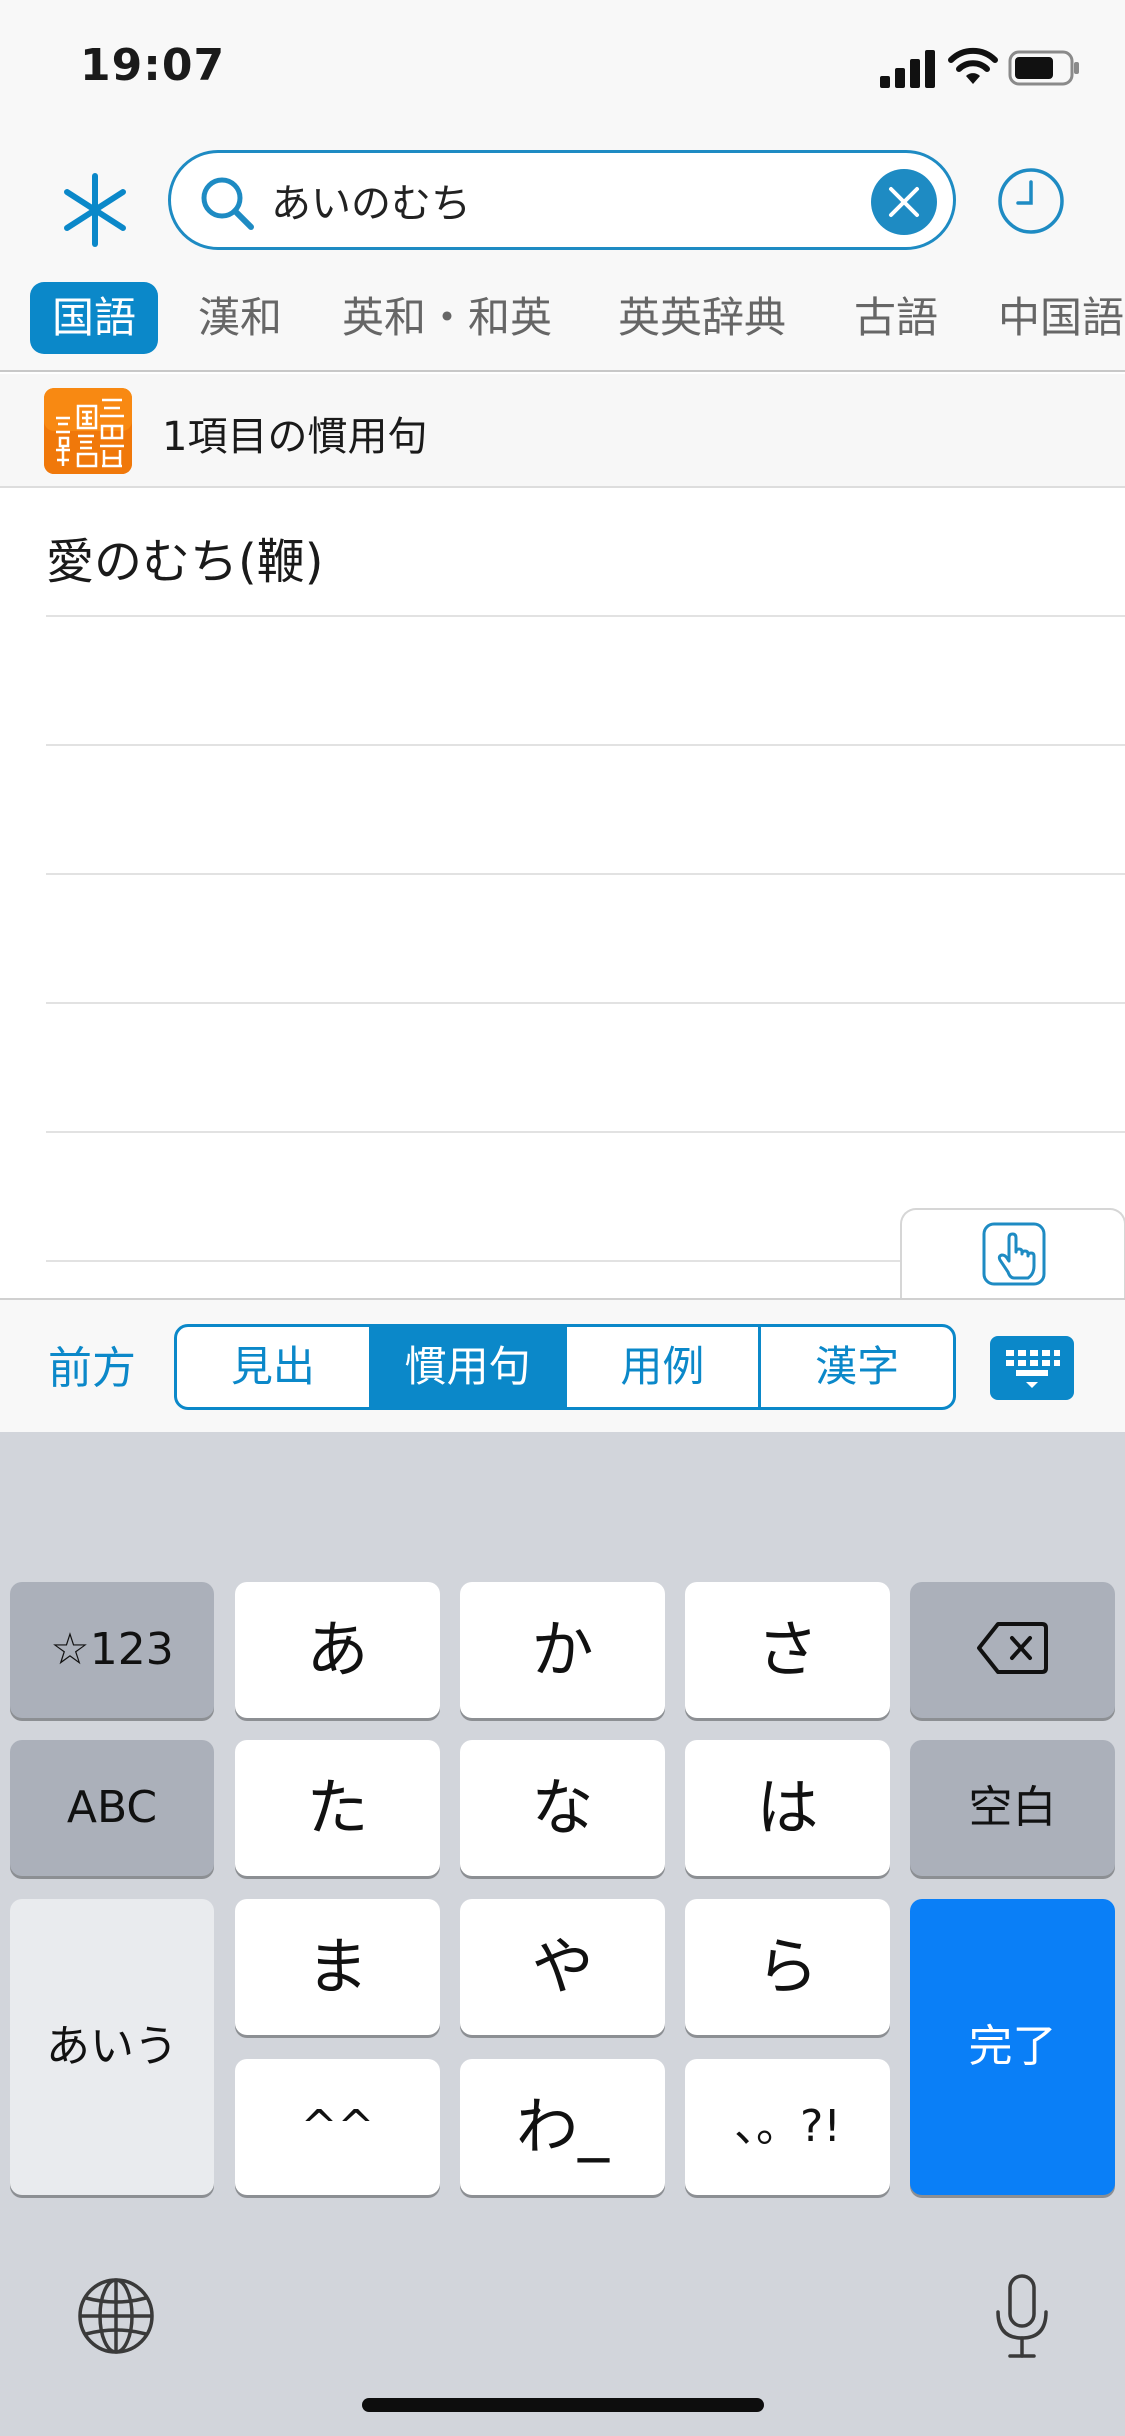  Describe the element at coordinates (95, 210) in the screenshot. I see `asterisk-icon` at that location.